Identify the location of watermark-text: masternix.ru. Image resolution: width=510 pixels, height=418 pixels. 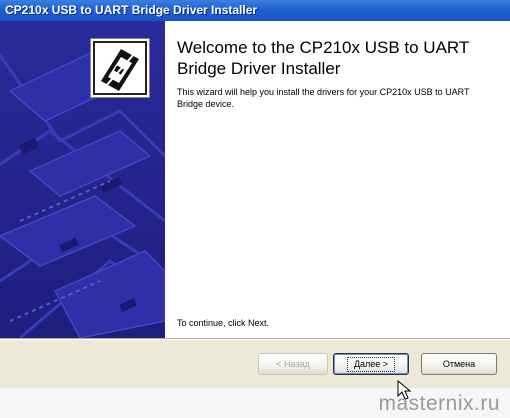
(439, 403).